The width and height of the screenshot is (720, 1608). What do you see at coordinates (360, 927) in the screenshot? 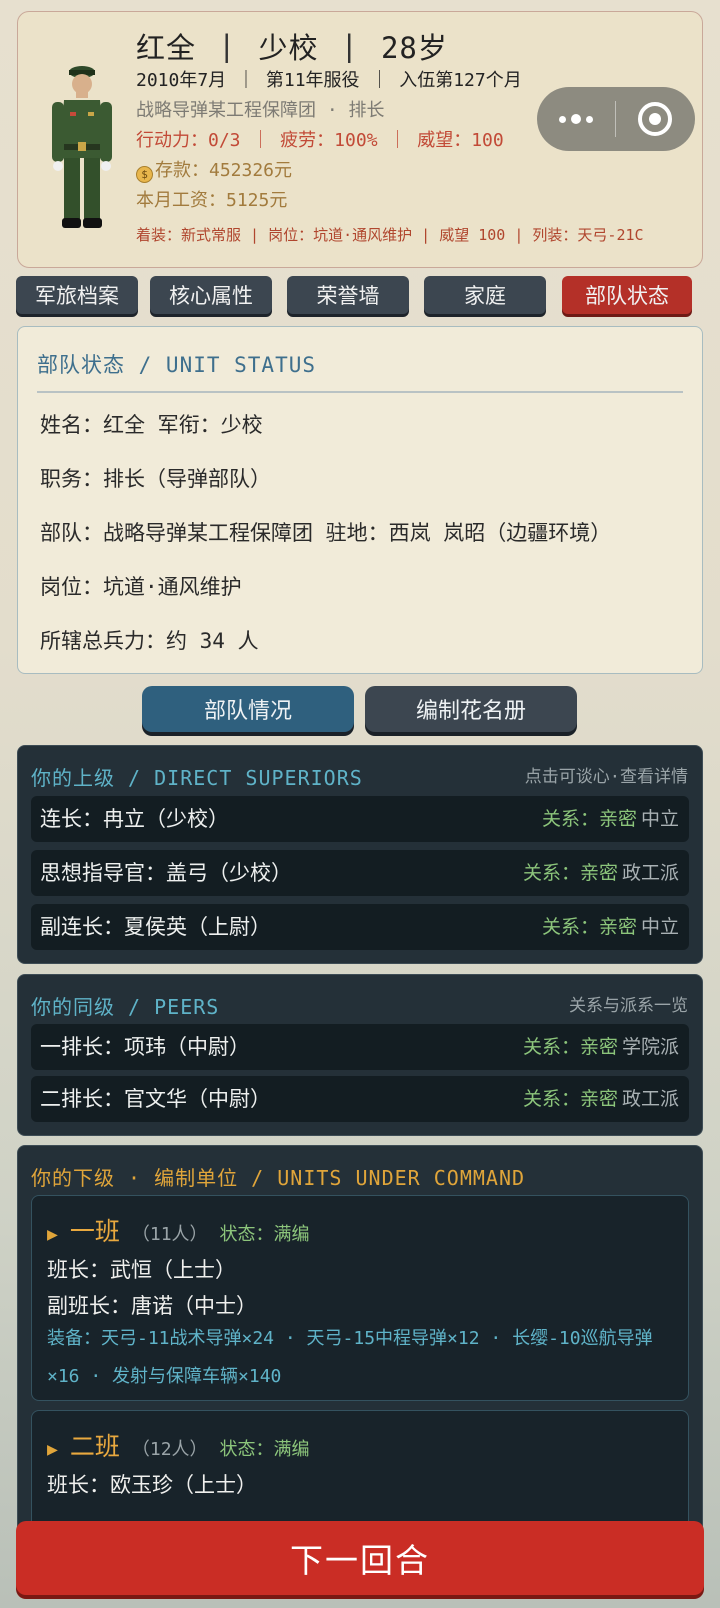
I see `superior-row: 副连长：夏侯英（上尉） 关系：亲密 中立` at bounding box center [360, 927].